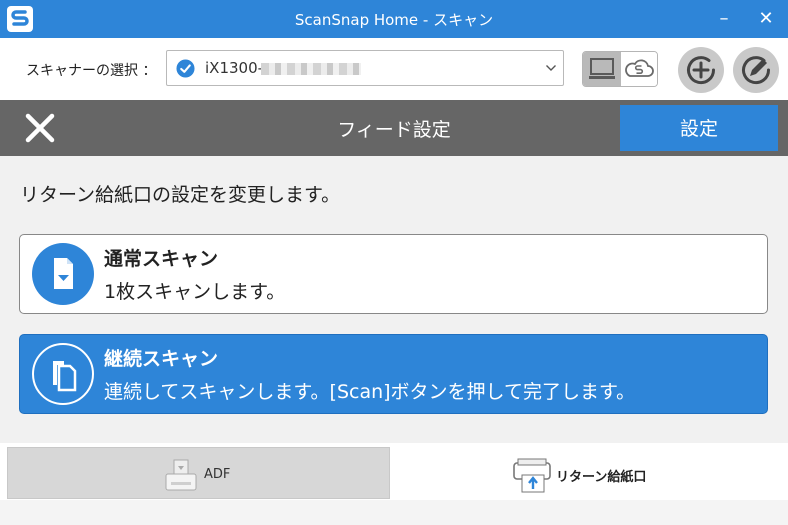  Describe the element at coordinates (551, 68) in the screenshot. I see `chevron-down-icon` at that location.